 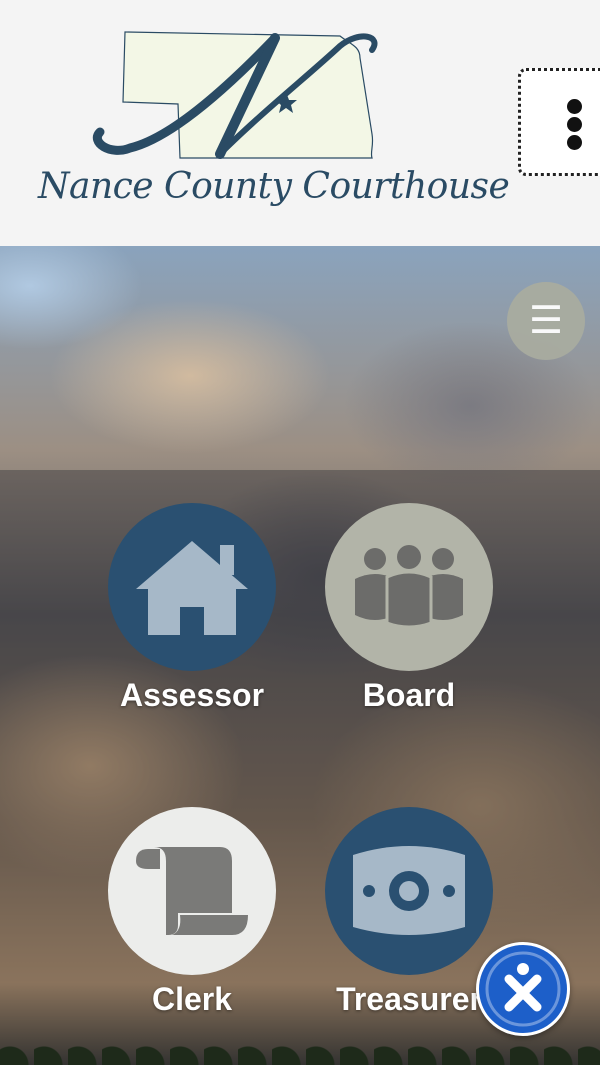 What do you see at coordinates (409, 695) in the screenshot?
I see `tile-label-board: Board` at bounding box center [409, 695].